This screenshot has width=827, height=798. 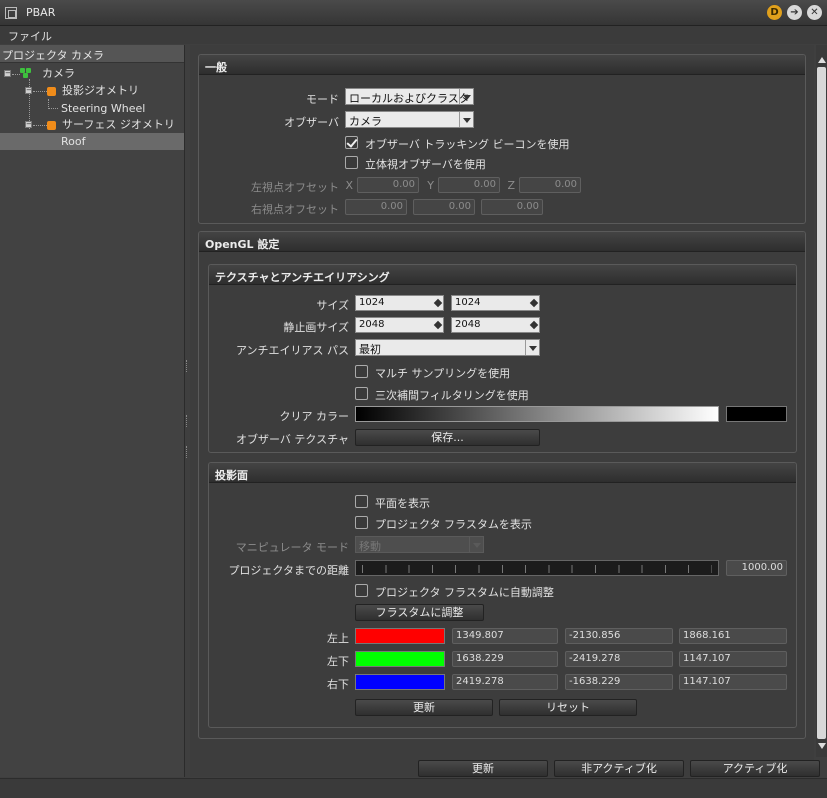 I want to click on stereo-observer-label: 立体視オブザーバを使用, so click(x=425, y=164).